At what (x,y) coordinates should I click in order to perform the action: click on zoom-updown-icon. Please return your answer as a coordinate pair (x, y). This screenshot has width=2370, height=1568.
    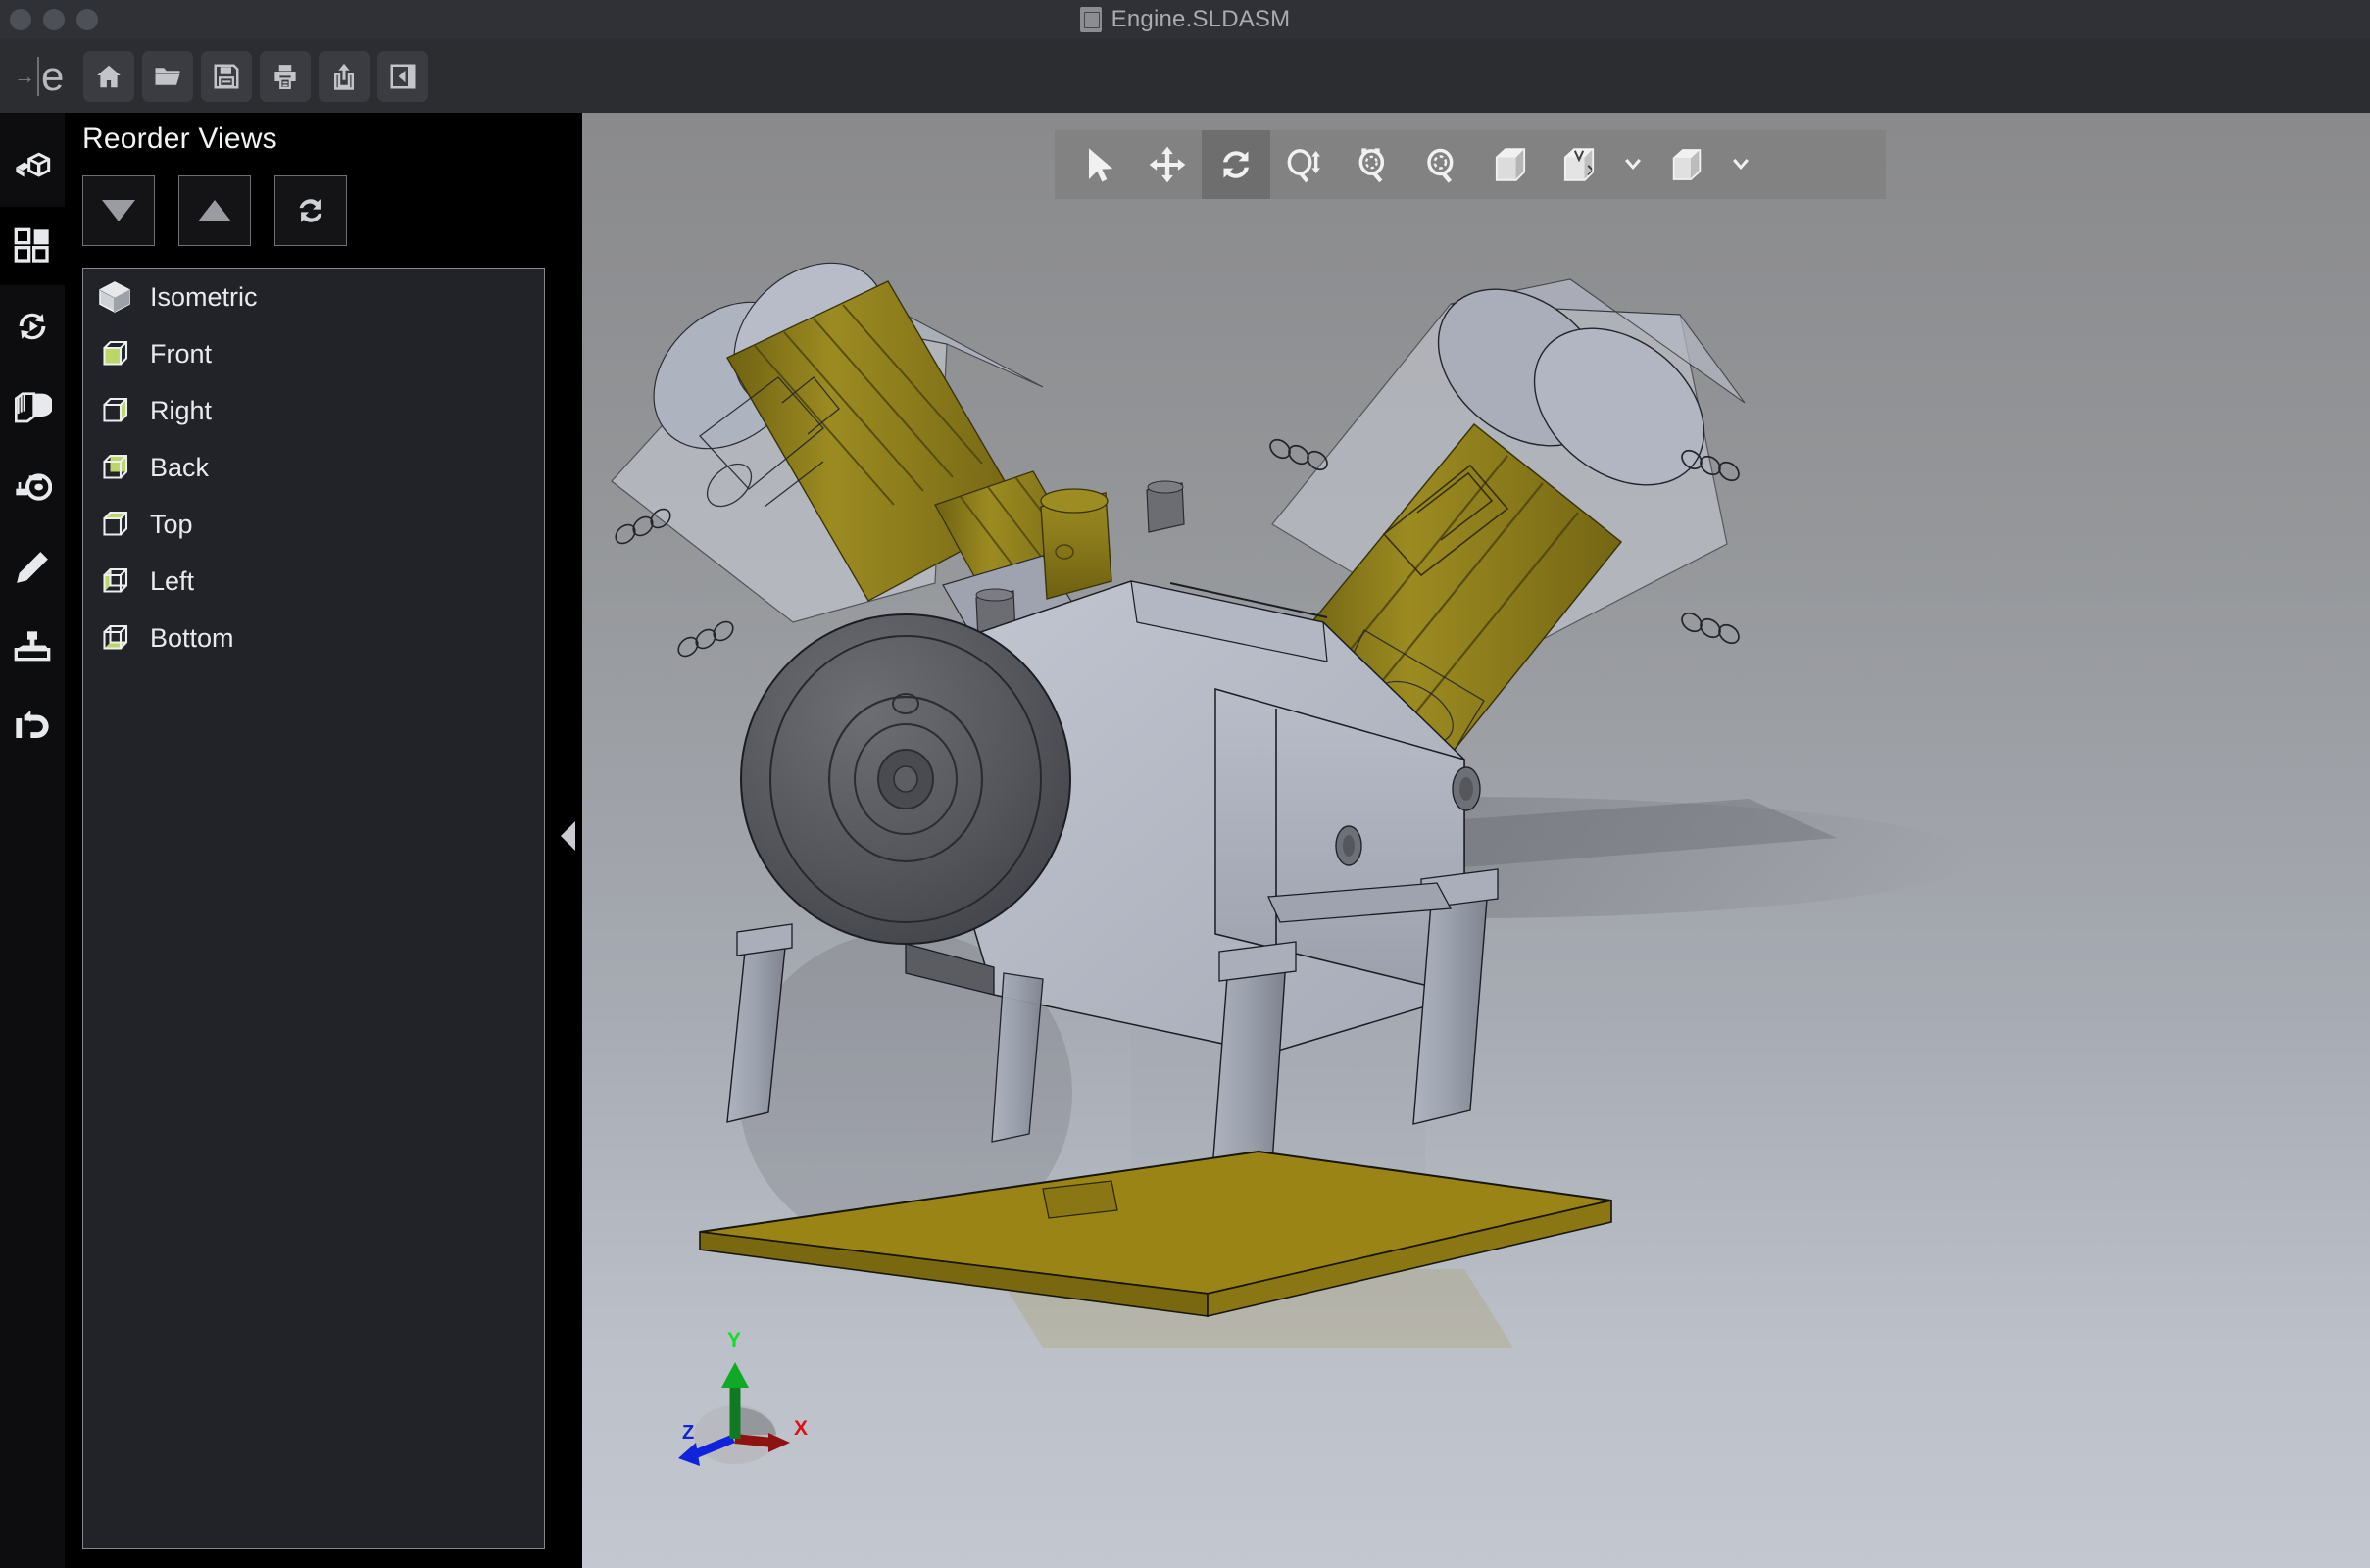
    Looking at the image, I should click on (1304, 166).